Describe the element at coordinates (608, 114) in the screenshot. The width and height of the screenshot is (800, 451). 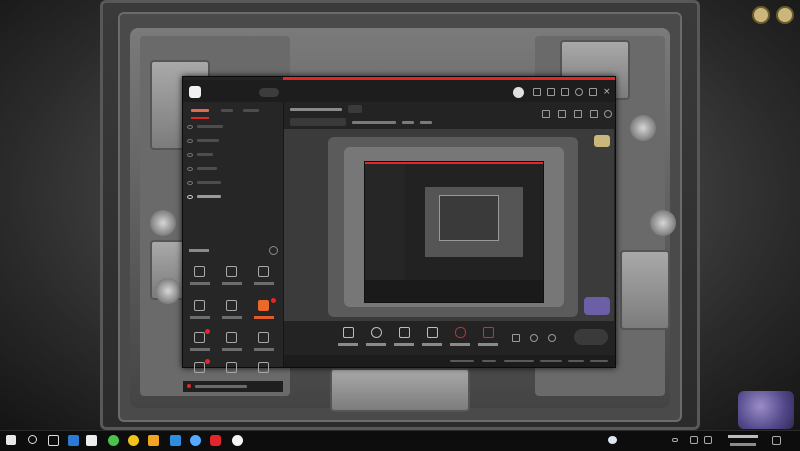
I see `share-icon` at that location.